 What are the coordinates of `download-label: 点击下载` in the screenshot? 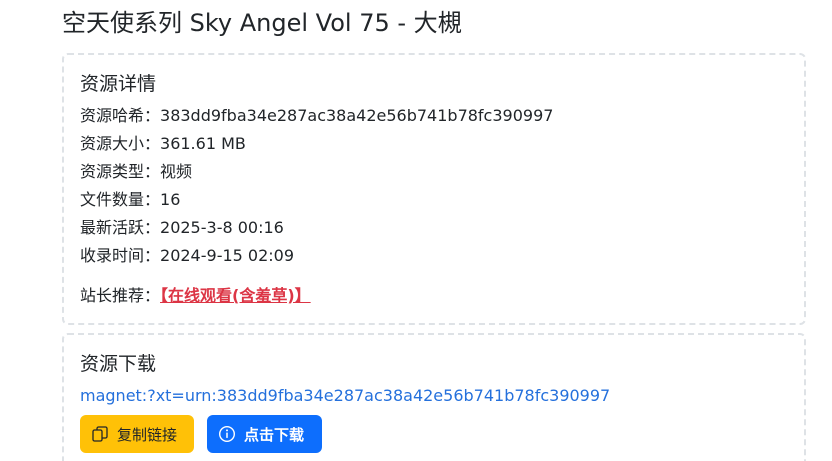 It's located at (274, 434).